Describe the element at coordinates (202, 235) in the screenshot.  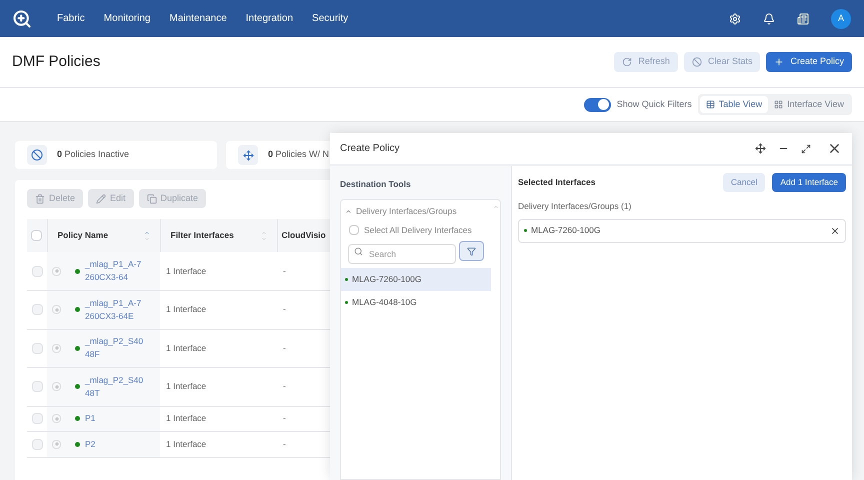
I see `column-header: Filter Interfaces` at that location.